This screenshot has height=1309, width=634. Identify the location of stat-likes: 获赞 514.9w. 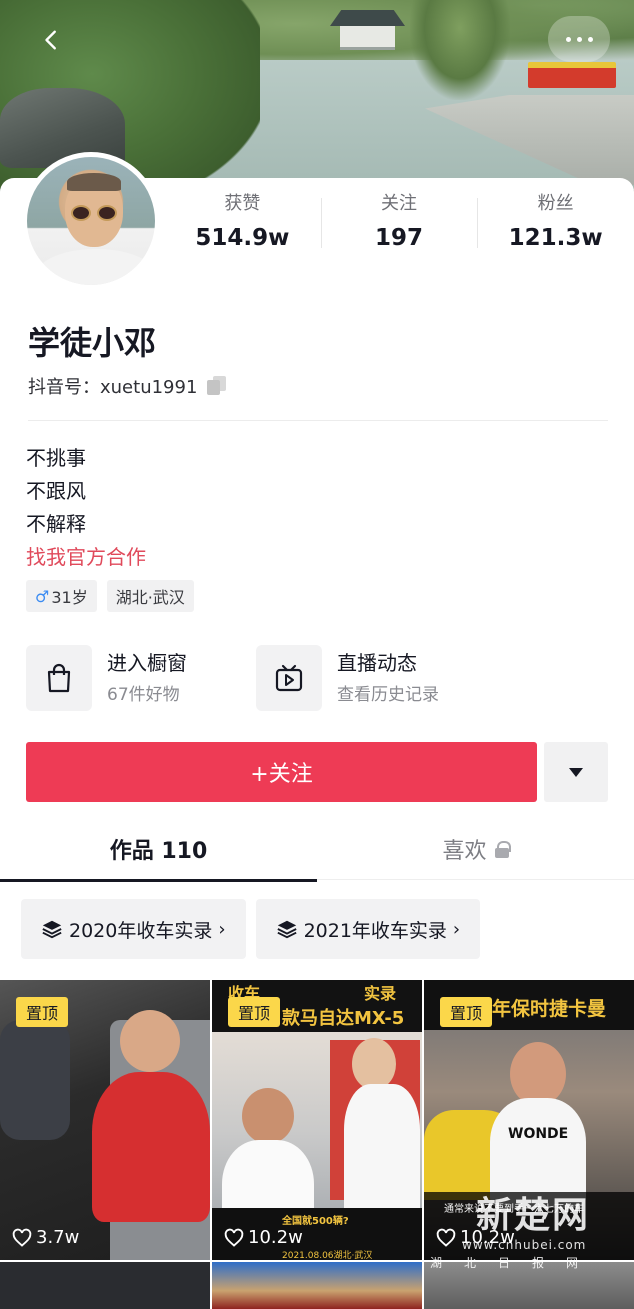
(242, 224).